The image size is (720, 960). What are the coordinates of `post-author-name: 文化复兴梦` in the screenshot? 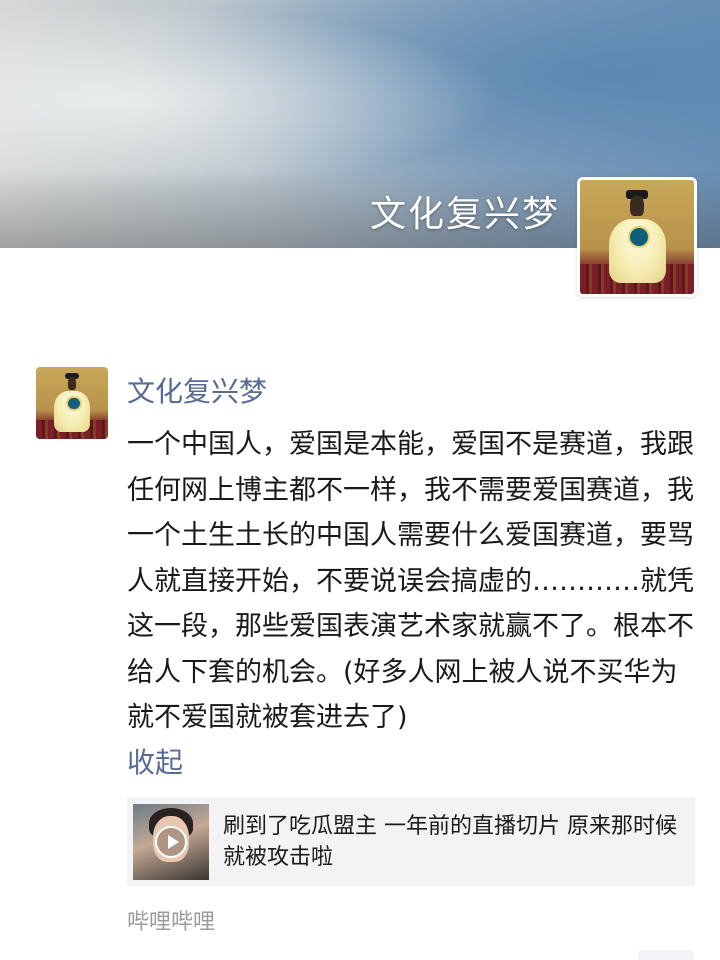 It's located at (197, 390).